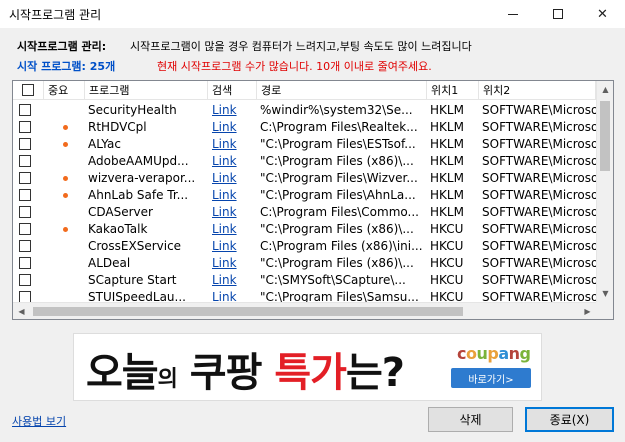 The width and height of the screenshot is (625, 442). What do you see at coordinates (587, 311) in the screenshot?
I see `scroll-right-icon: ▶` at bounding box center [587, 311].